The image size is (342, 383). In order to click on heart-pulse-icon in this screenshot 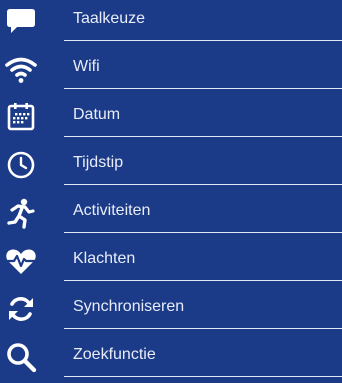, I will do `click(21, 261)`.